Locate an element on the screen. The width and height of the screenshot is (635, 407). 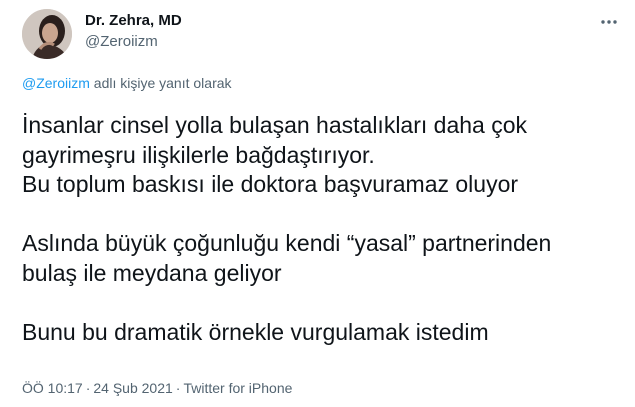
author-name: Dr. Zehra, MD is located at coordinates (133, 20).